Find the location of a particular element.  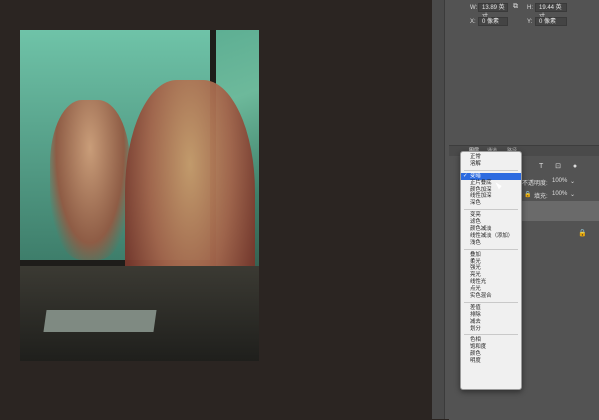

menu-item-screen: 滤色 is located at coordinates (491, 222).